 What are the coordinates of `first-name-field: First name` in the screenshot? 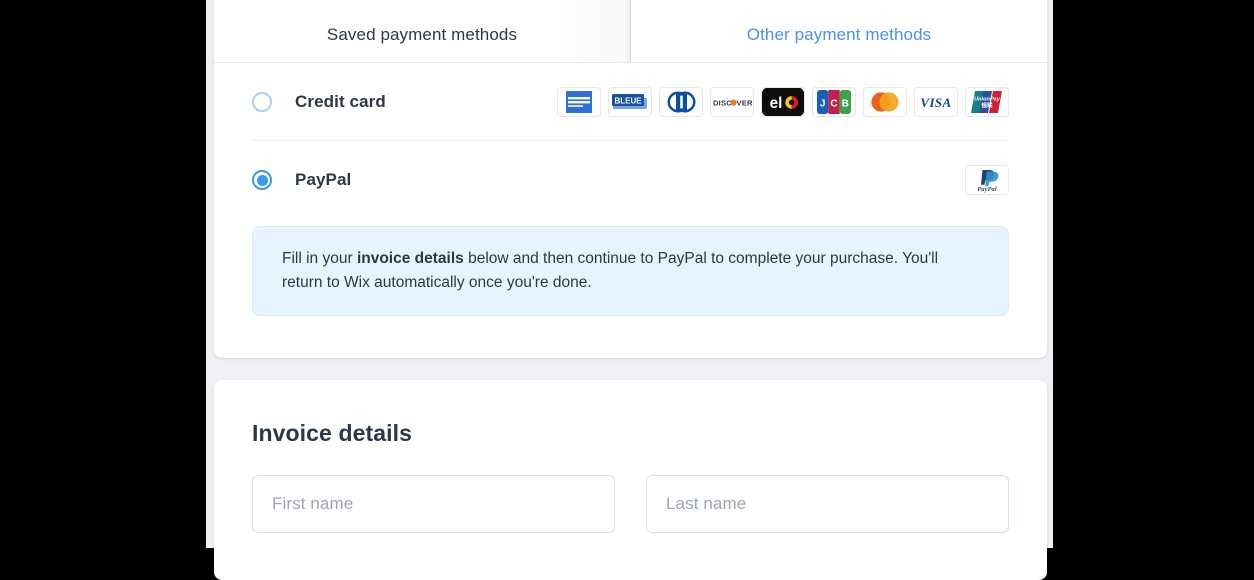 It's located at (433, 504).